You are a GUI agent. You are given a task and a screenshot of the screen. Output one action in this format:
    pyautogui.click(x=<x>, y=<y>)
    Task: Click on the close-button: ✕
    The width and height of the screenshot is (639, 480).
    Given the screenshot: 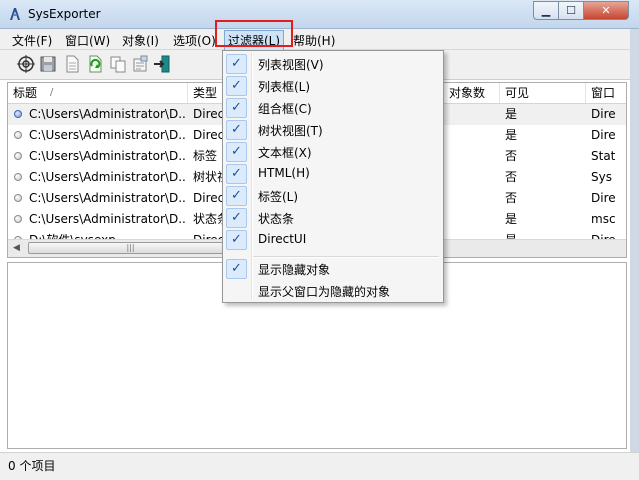 What is the action you would take?
    pyautogui.click(x=606, y=10)
    